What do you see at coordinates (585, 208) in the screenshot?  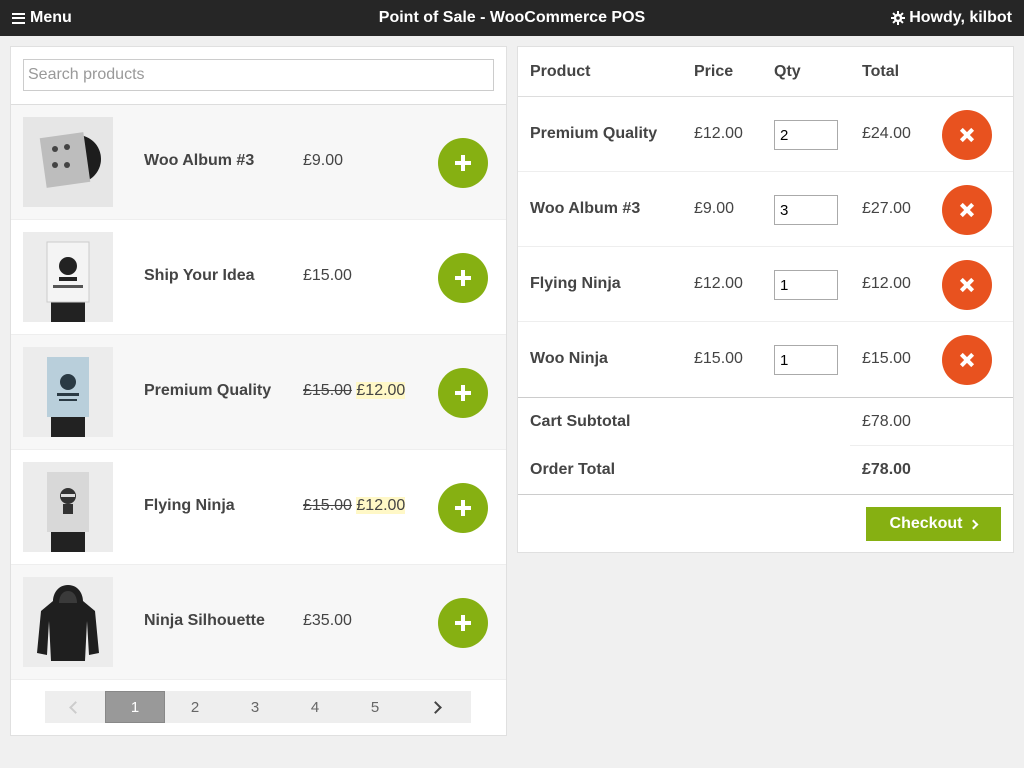 I see `cart-item-name: Woo Album #3` at bounding box center [585, 208].